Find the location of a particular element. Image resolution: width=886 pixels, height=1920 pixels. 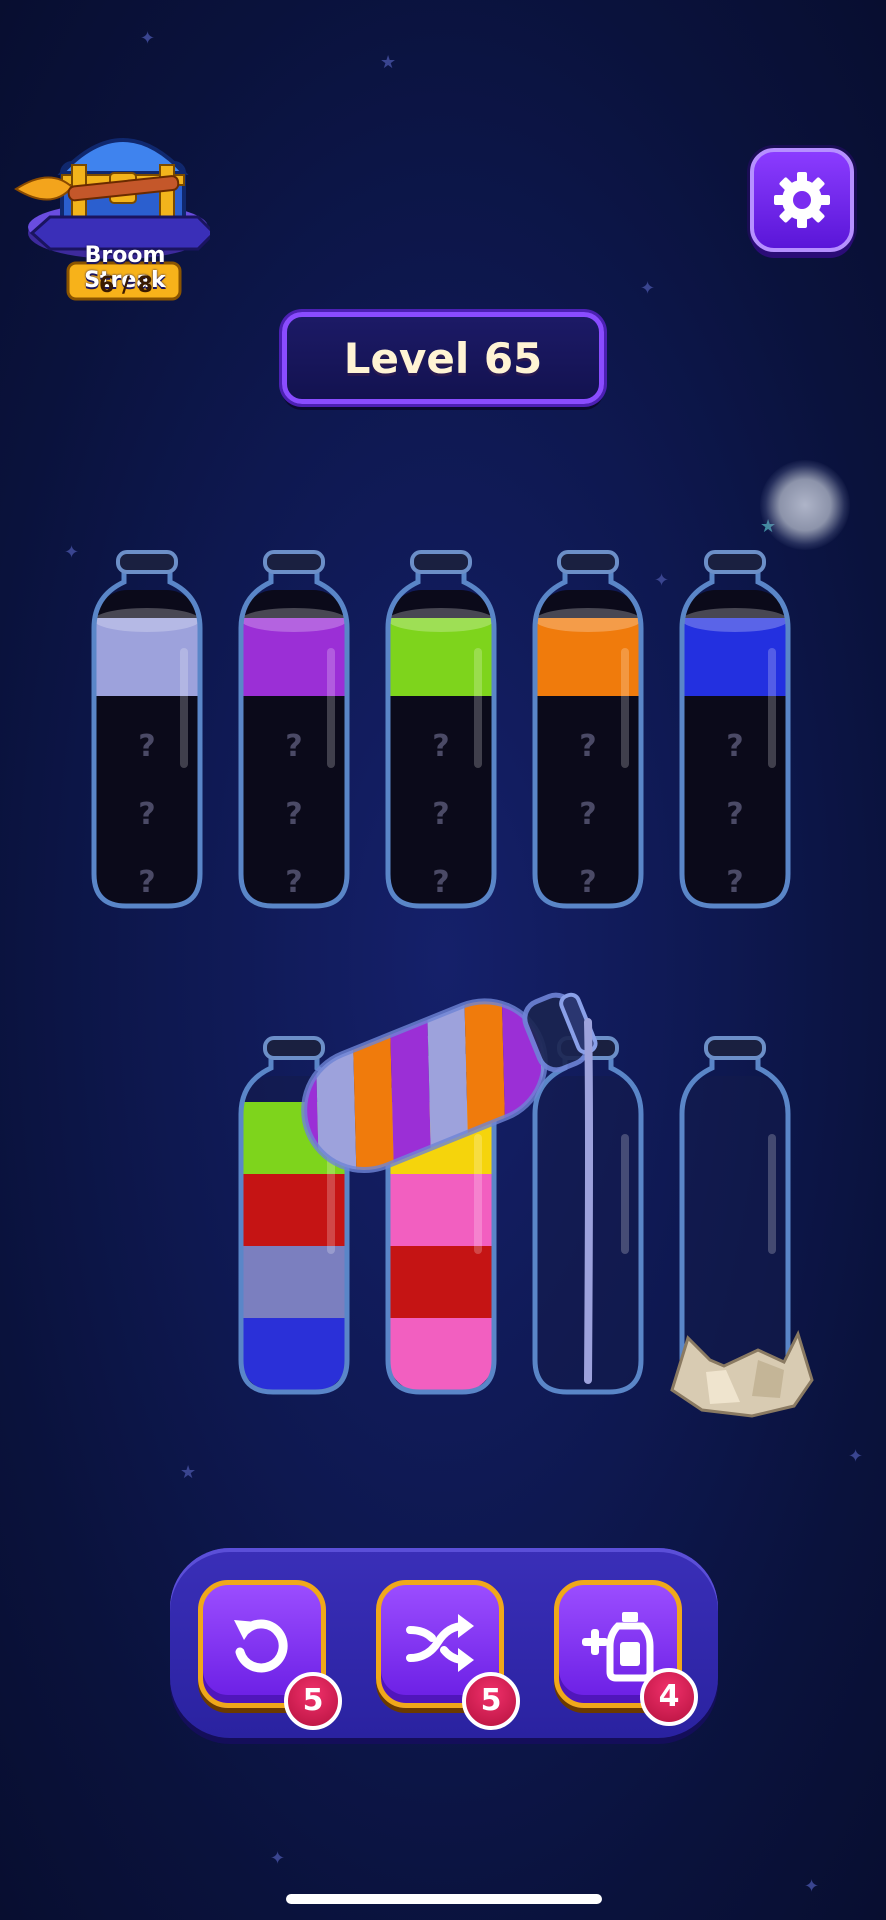

pouring-bottle is located at coordinates (430, 1180).